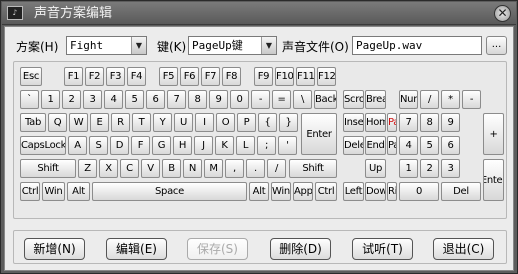  What do you see at coordinates (375, 168) in the screenshot?
I see `key-up: Up` at bounding box center [375, 168].